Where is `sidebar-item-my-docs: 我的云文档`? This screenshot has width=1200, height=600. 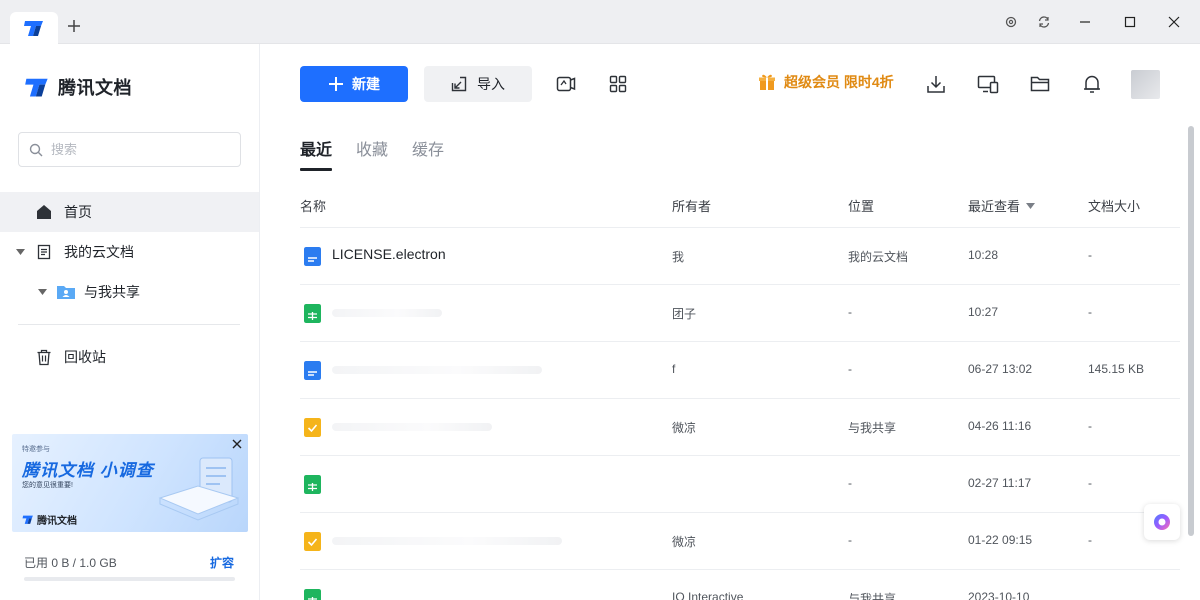
sidebar-item-my-docs: 我的云文档 is located at coordinates (129, 252).